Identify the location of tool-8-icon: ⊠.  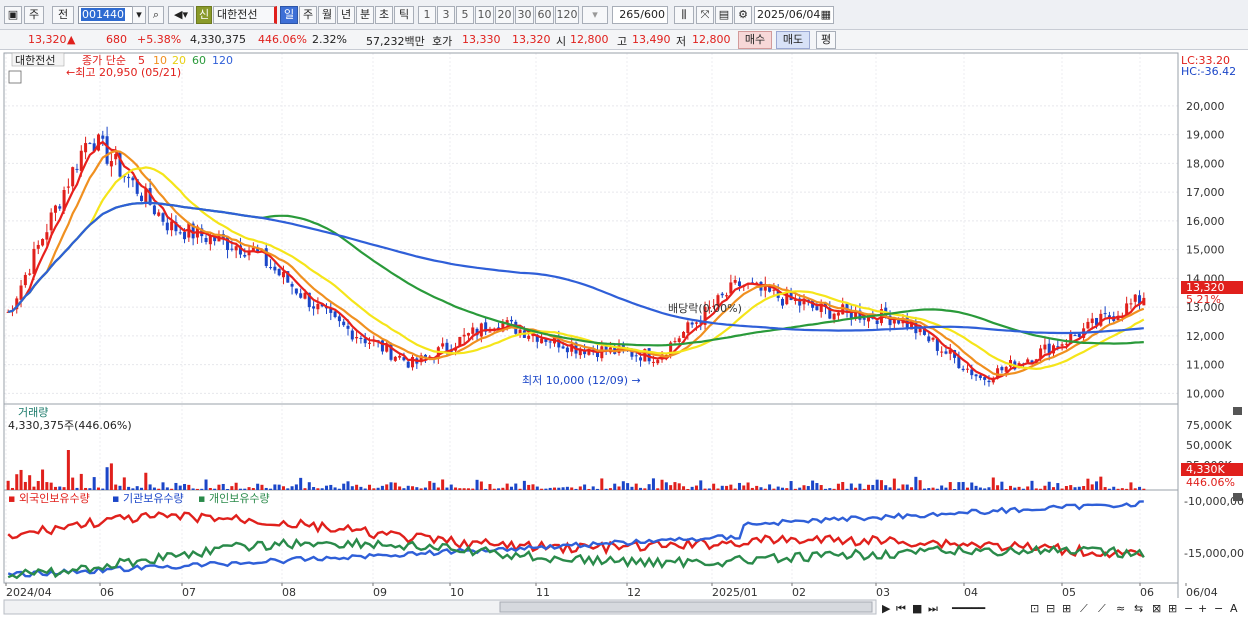
(1156, 608).